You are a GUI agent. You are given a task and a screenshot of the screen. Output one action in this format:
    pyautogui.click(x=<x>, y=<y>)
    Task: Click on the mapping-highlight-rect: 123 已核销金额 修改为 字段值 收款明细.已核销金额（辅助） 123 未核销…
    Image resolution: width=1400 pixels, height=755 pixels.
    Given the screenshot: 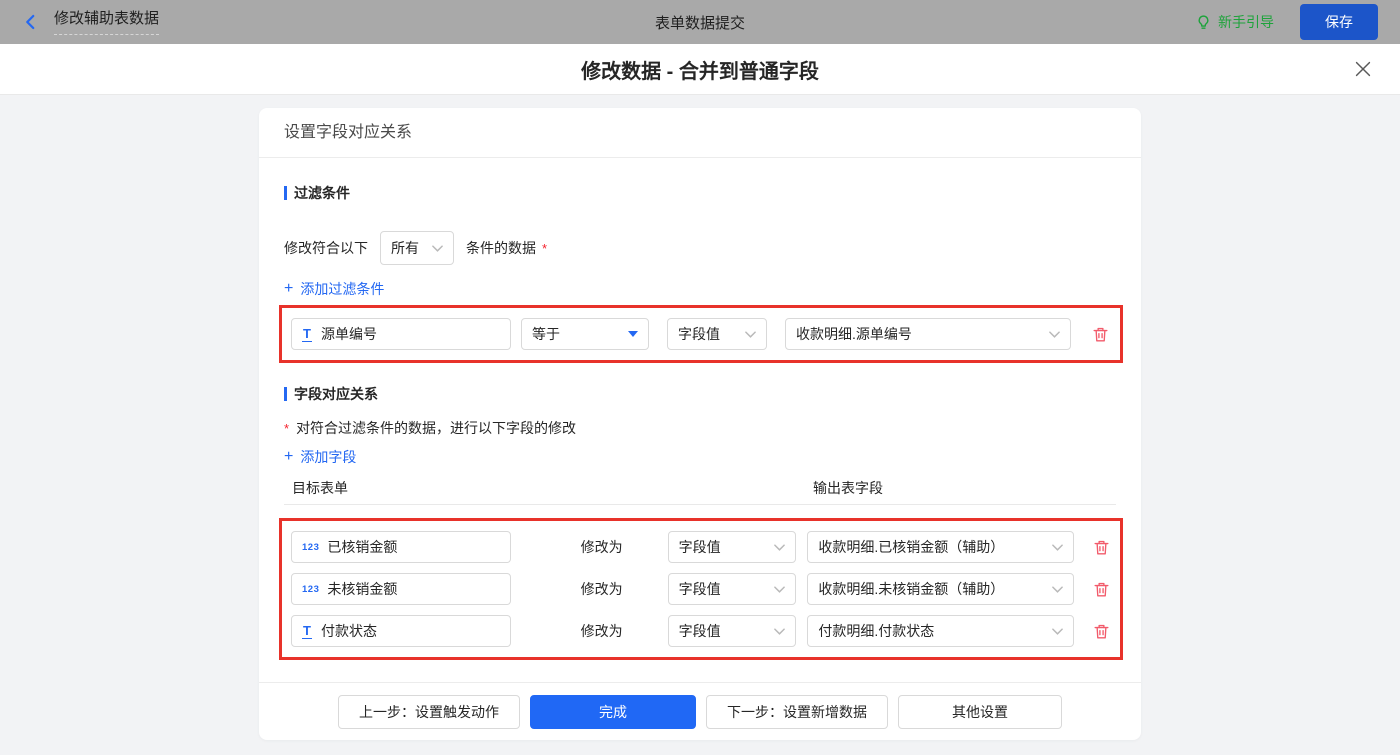 What is the action you would take?
    pyautogui.click(x=701, y=589)
    